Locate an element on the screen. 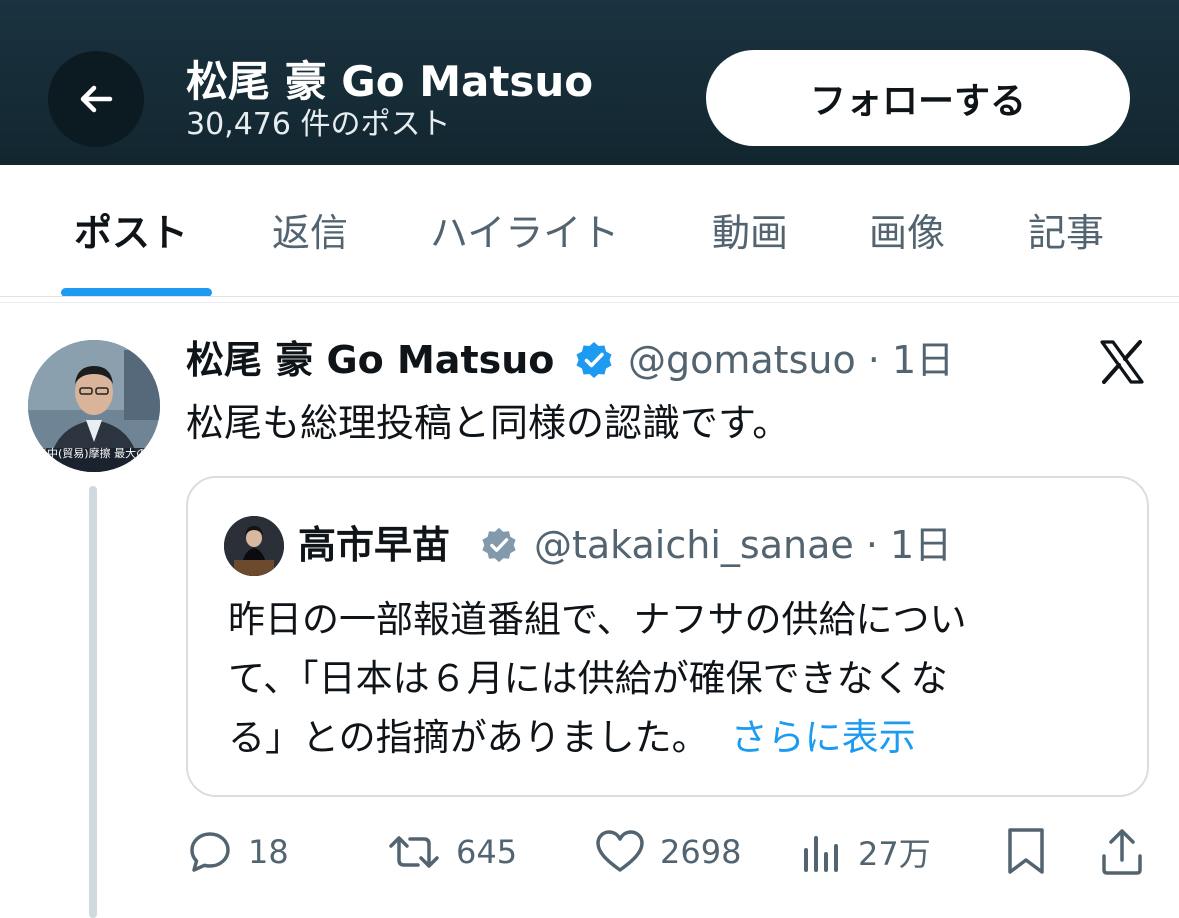 Image resolution: width=1179 pixels, height=918 pixels. quote-avatar-photo is located at coordinates (254, 546).